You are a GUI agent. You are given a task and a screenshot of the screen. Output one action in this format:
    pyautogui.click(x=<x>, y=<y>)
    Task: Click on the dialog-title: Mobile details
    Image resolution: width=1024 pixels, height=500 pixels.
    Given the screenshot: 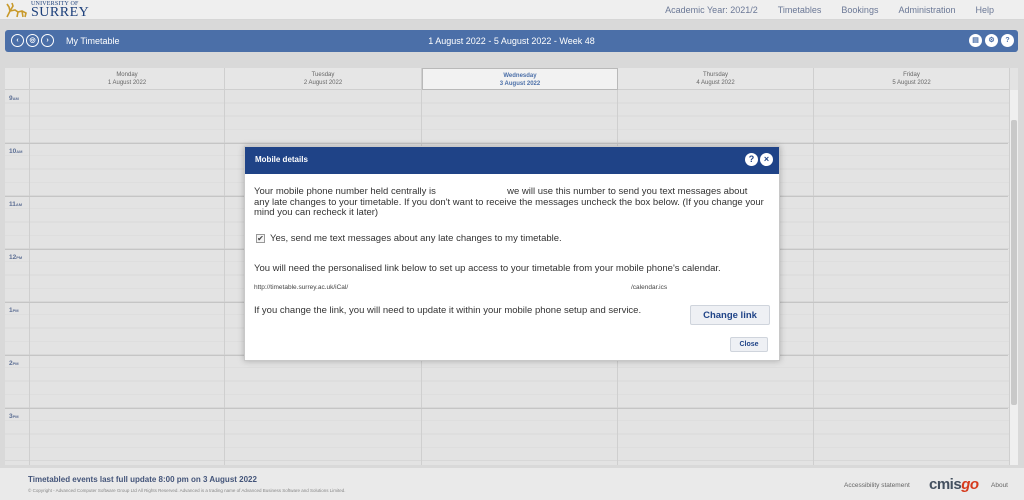 What is the action you would take?
    pyautogui.click(x=281, y=159)
    